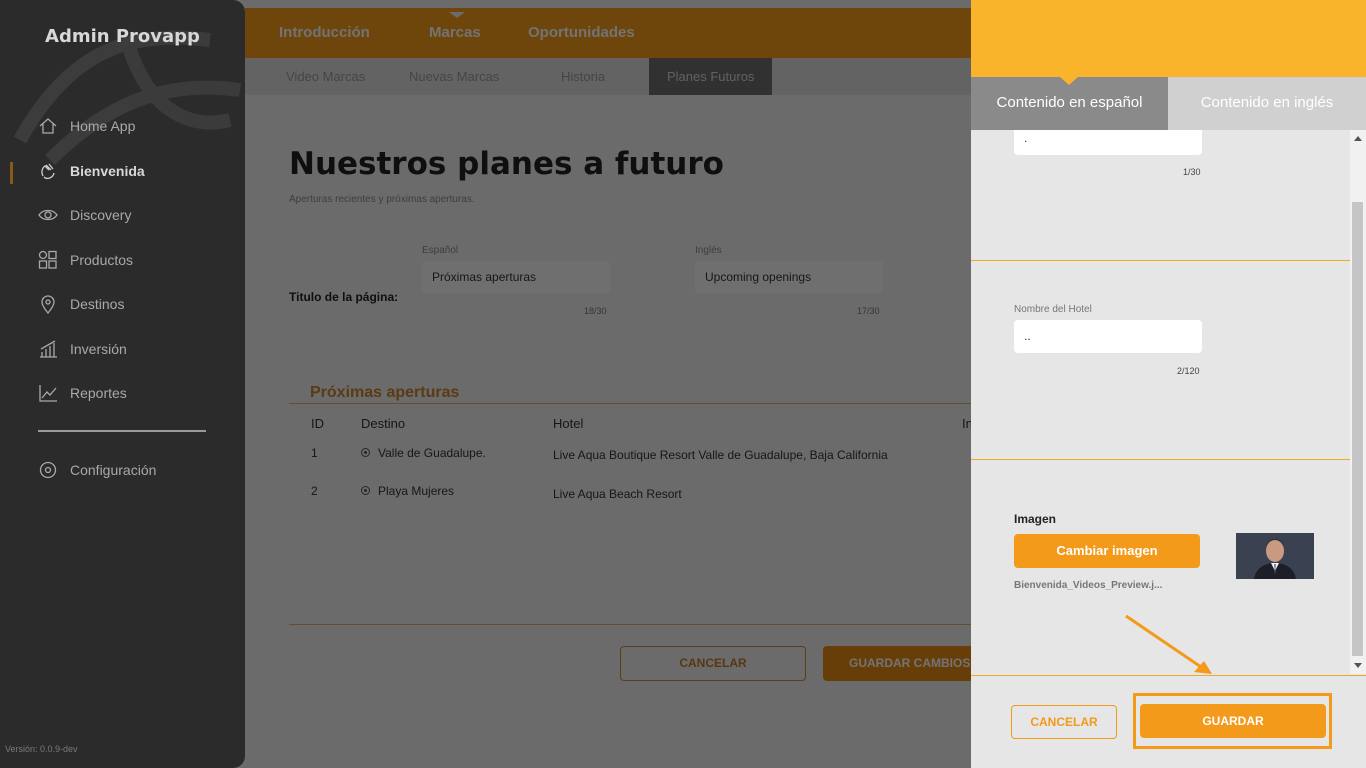  Describe the element at coordinates (48, 171) in the screenshot. I see `waving-hand-icon` at that location.